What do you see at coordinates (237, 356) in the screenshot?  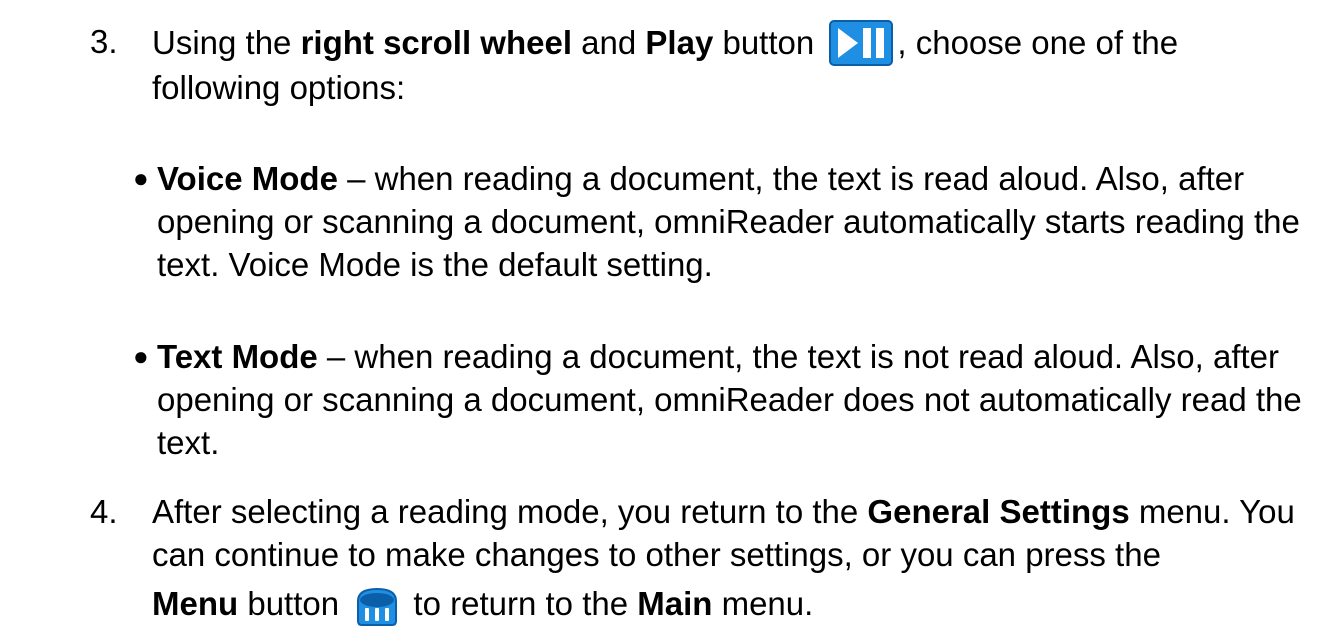 I see `bullet-title: Text Mode` at bounding box center [237, 356].